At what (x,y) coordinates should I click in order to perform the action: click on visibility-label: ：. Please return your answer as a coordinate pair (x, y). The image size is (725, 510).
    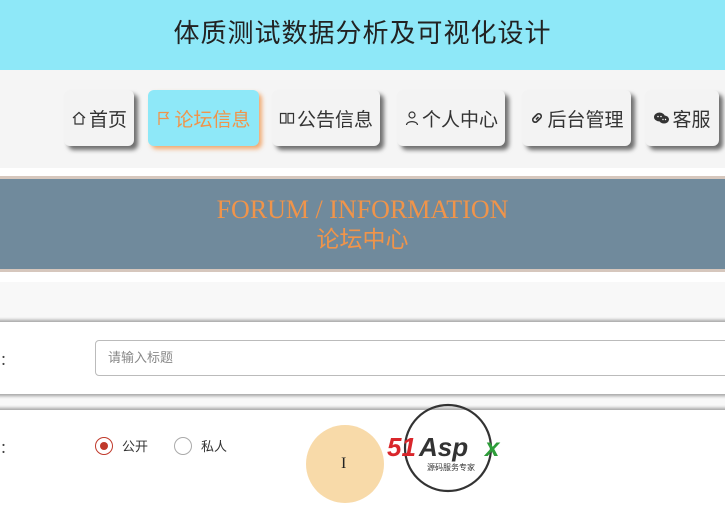
    Looking at the image, I should click on (7, 449).